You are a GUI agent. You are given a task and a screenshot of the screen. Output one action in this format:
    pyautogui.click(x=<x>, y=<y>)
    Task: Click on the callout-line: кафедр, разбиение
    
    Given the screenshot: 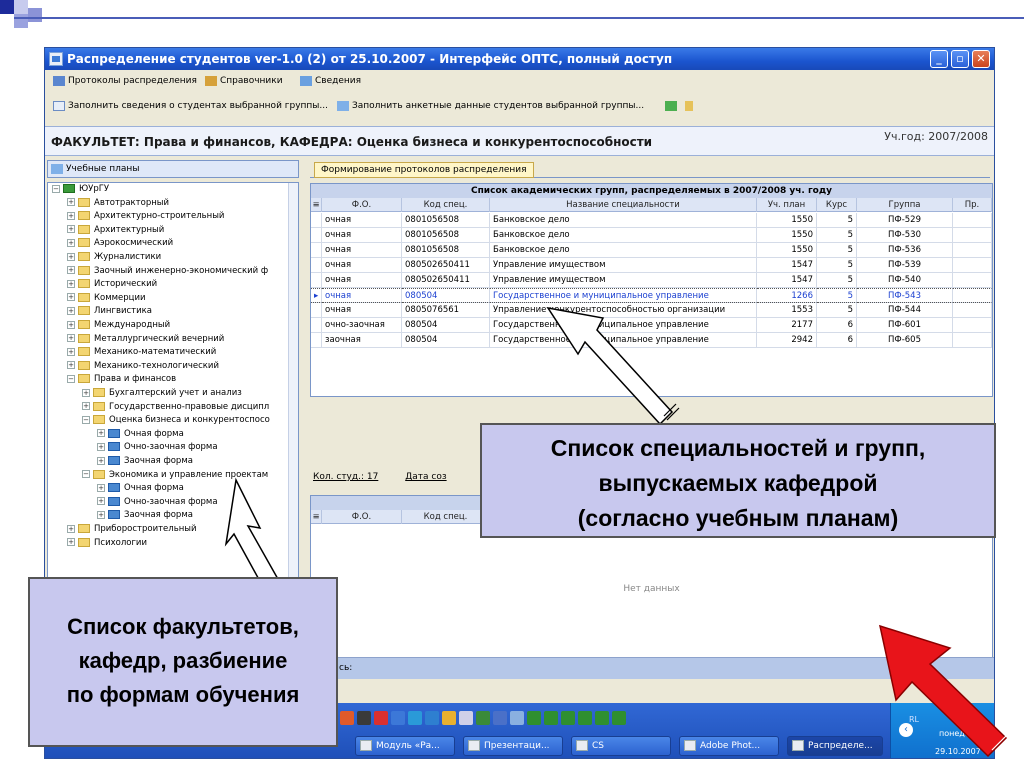 What is the action you would take?
    pyautogui.click(x=183, y=660)
    